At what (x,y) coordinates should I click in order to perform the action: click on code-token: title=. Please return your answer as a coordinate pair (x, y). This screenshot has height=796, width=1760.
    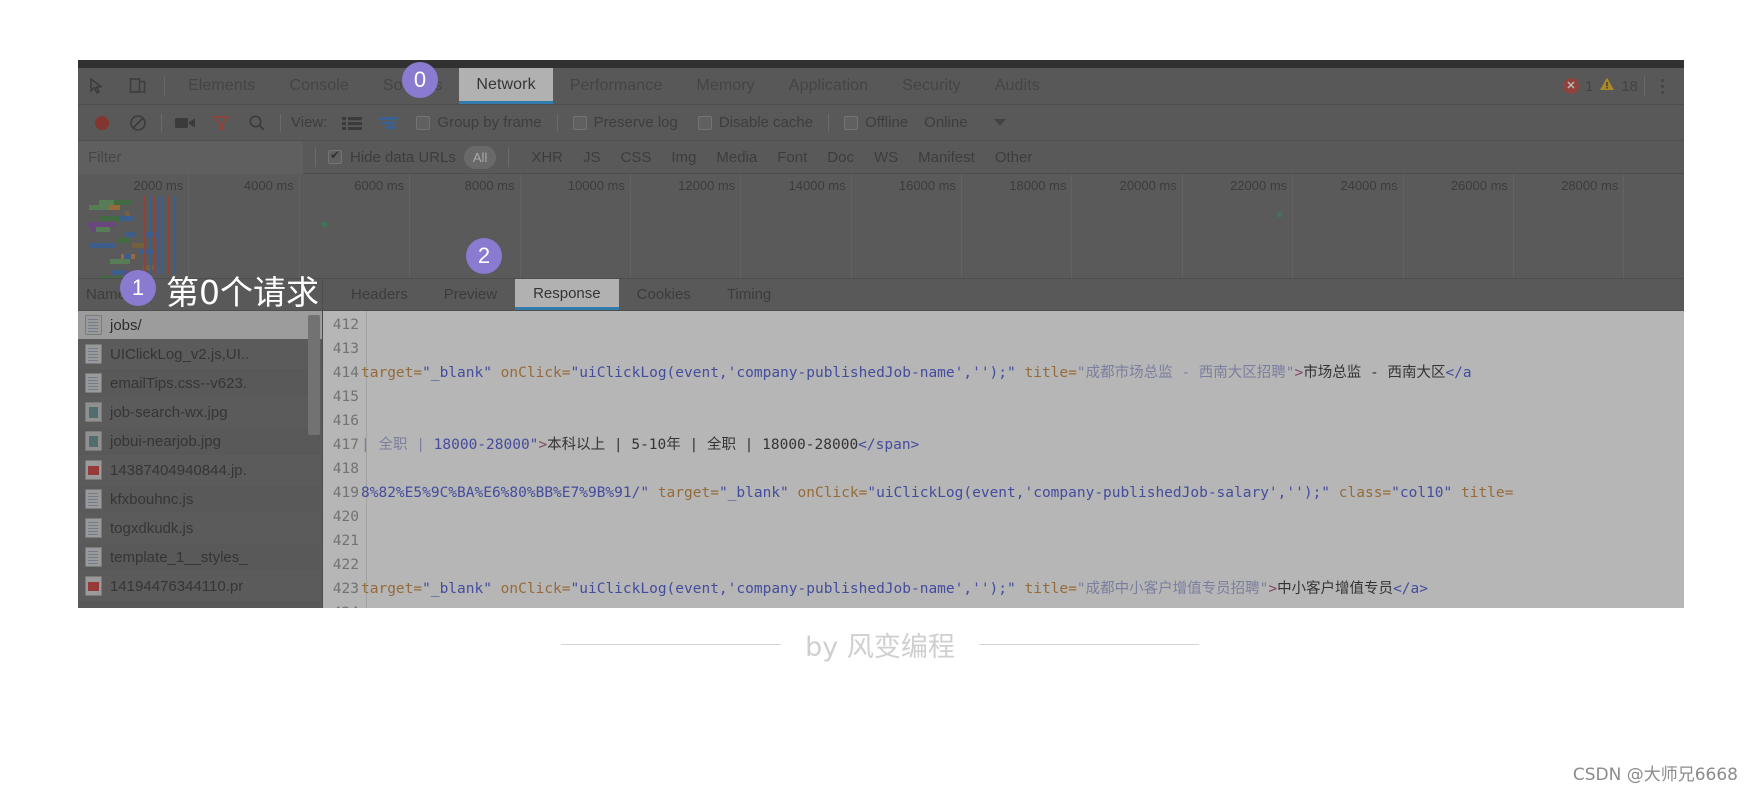
    Looking at the image, I should click on (1483, 493).